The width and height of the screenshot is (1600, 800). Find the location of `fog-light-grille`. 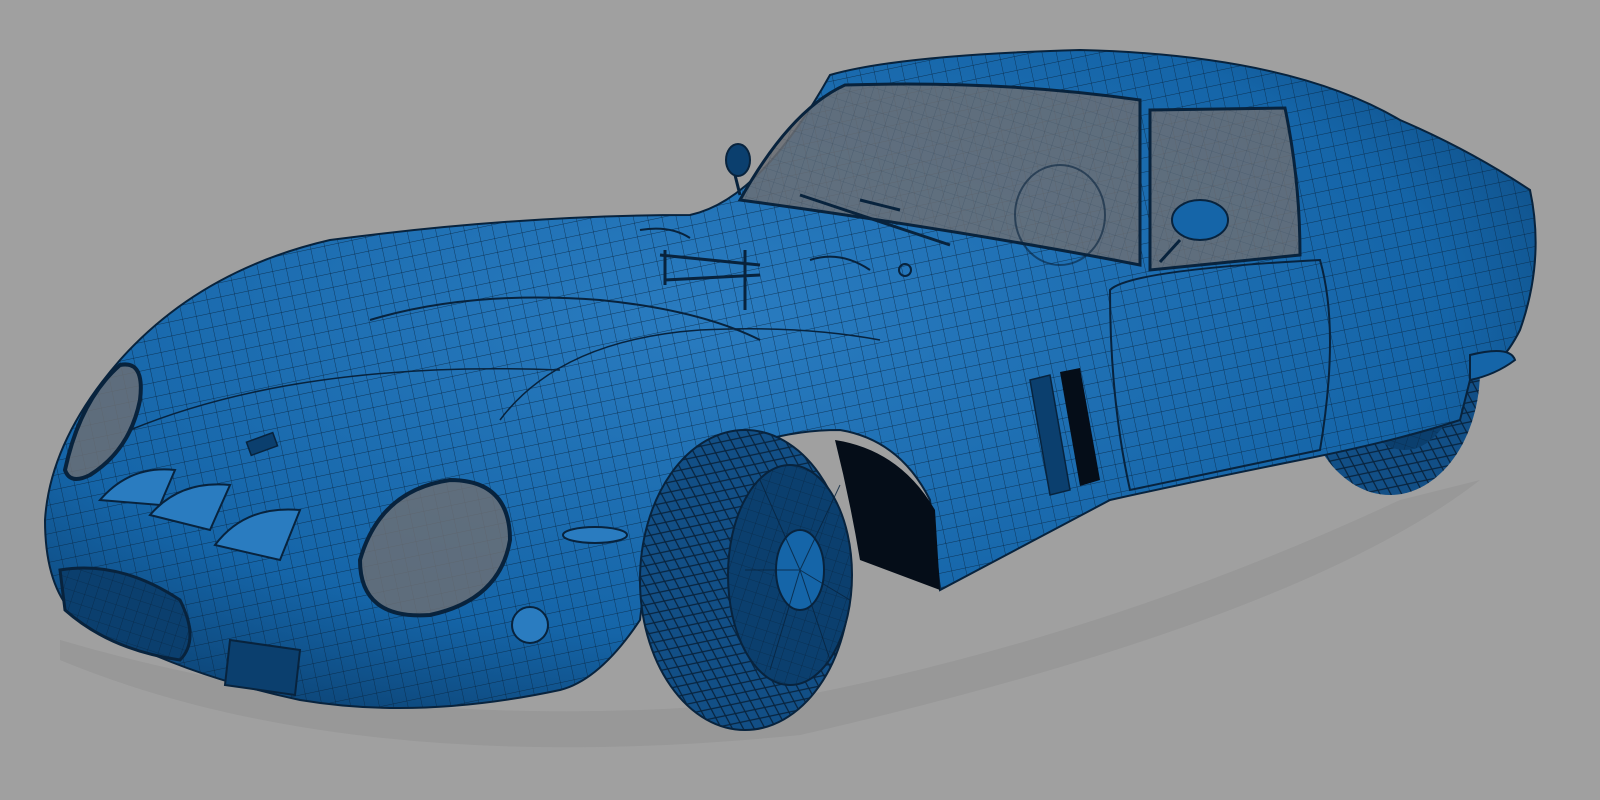

fog-light-grille is located at coordinates (262, 667).